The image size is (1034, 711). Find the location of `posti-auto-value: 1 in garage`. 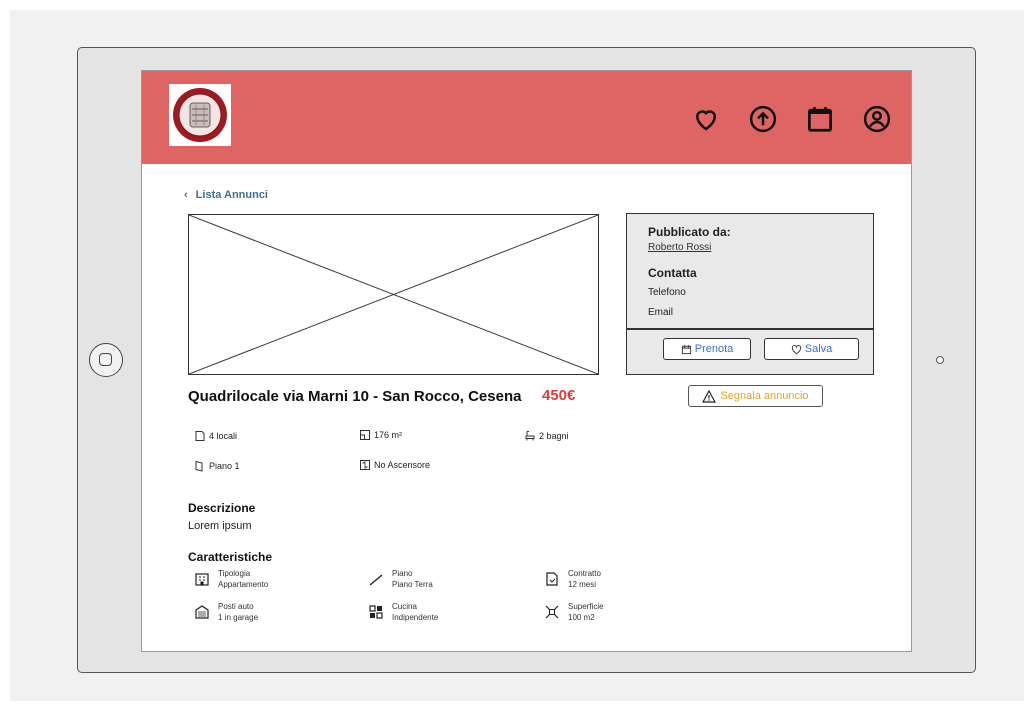

posti-auto-value: 1 in garage is located at coordinates (238, 617).